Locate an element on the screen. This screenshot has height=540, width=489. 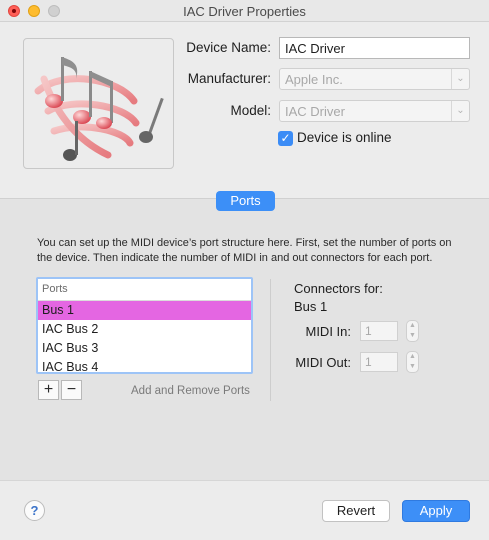
model-combo: IAC Driver ⌄ is located at coordinates (374, 111).